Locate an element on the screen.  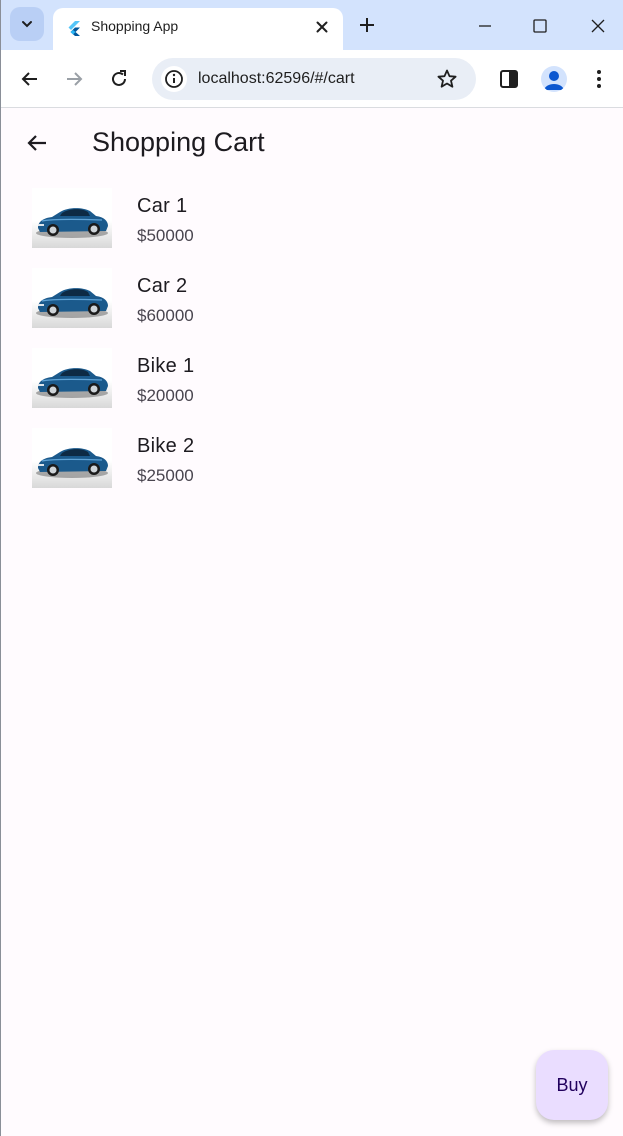
item-price: $25000 is located at coordinates (165, 475).